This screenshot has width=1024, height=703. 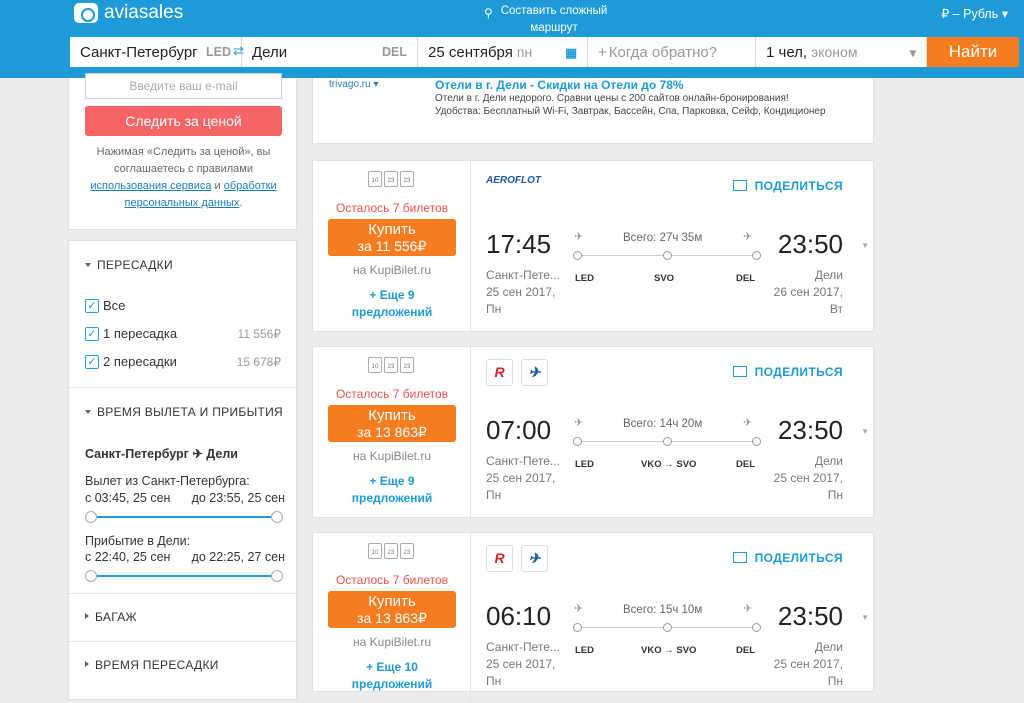 I want to click on stops-filter-2: ✓ 2 пересадки 15 678₽, so click(x=183, y=361).